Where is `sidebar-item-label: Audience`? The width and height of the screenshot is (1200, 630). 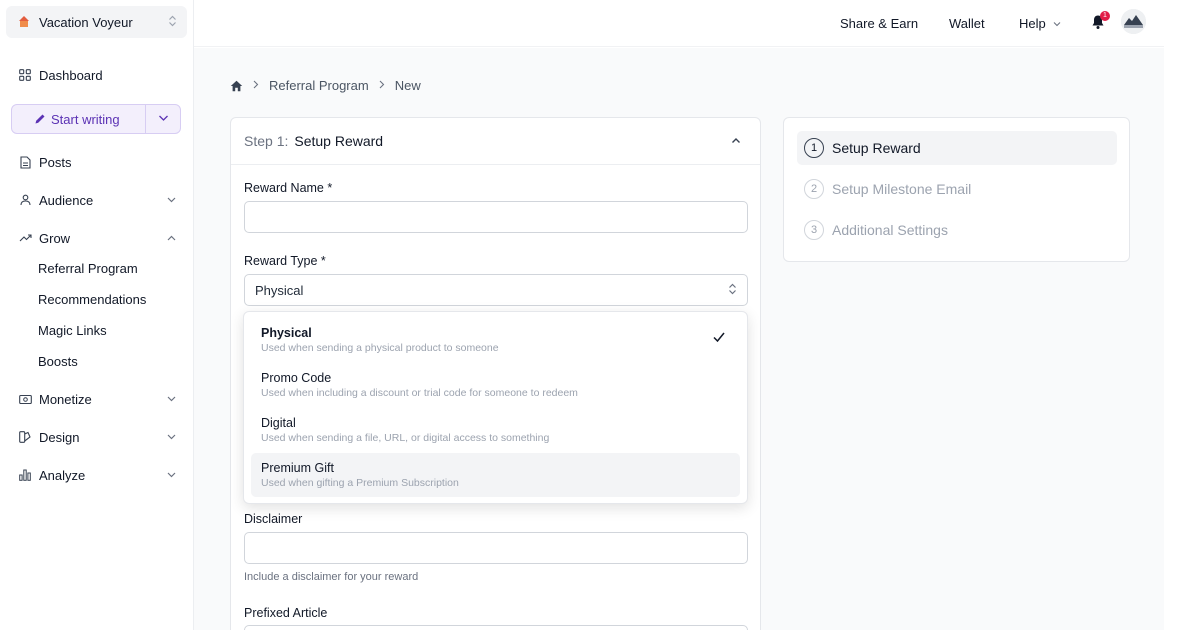
sidebar-item-label: Audience is located at coordinates (66, 200).